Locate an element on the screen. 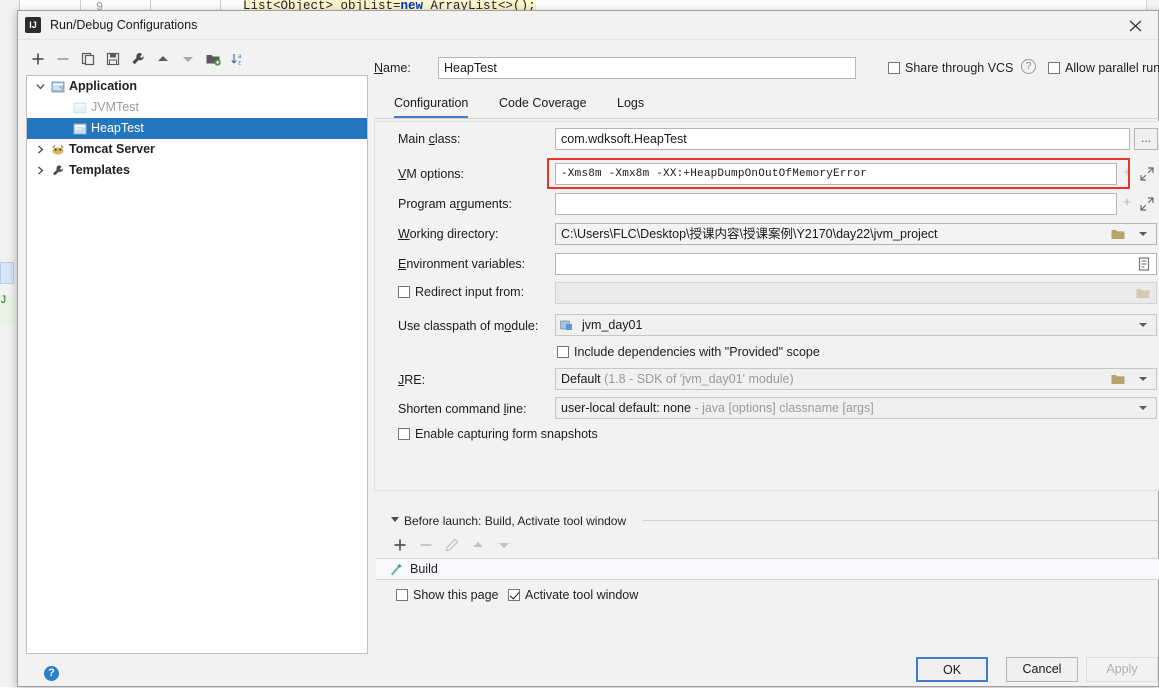 The height and width of the screenshot is (688, 1159). tab-code-coverage: Code Coverage is located at coordinates (543, 104).